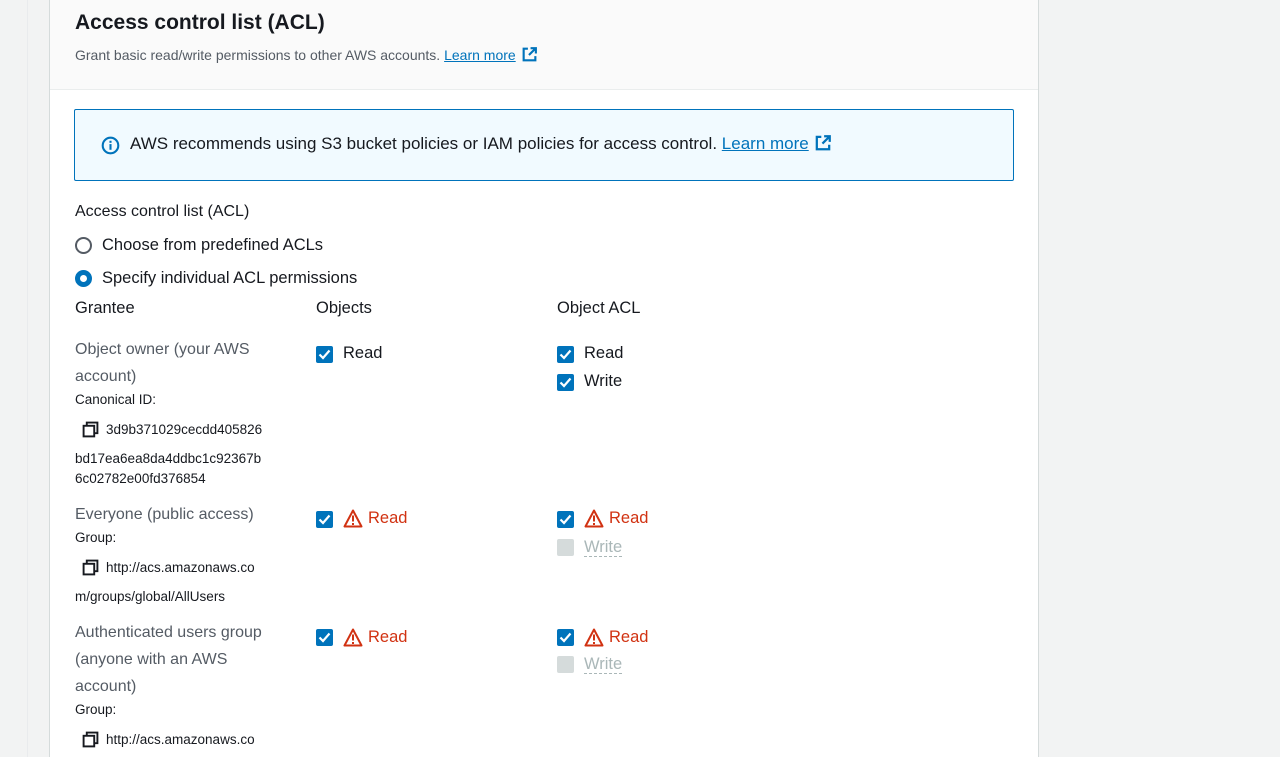 The width and height of the screenshot is (1280, 757). I want to click on radio-predefined-acls: Choose from predefined ACLs, so click(199, 245).